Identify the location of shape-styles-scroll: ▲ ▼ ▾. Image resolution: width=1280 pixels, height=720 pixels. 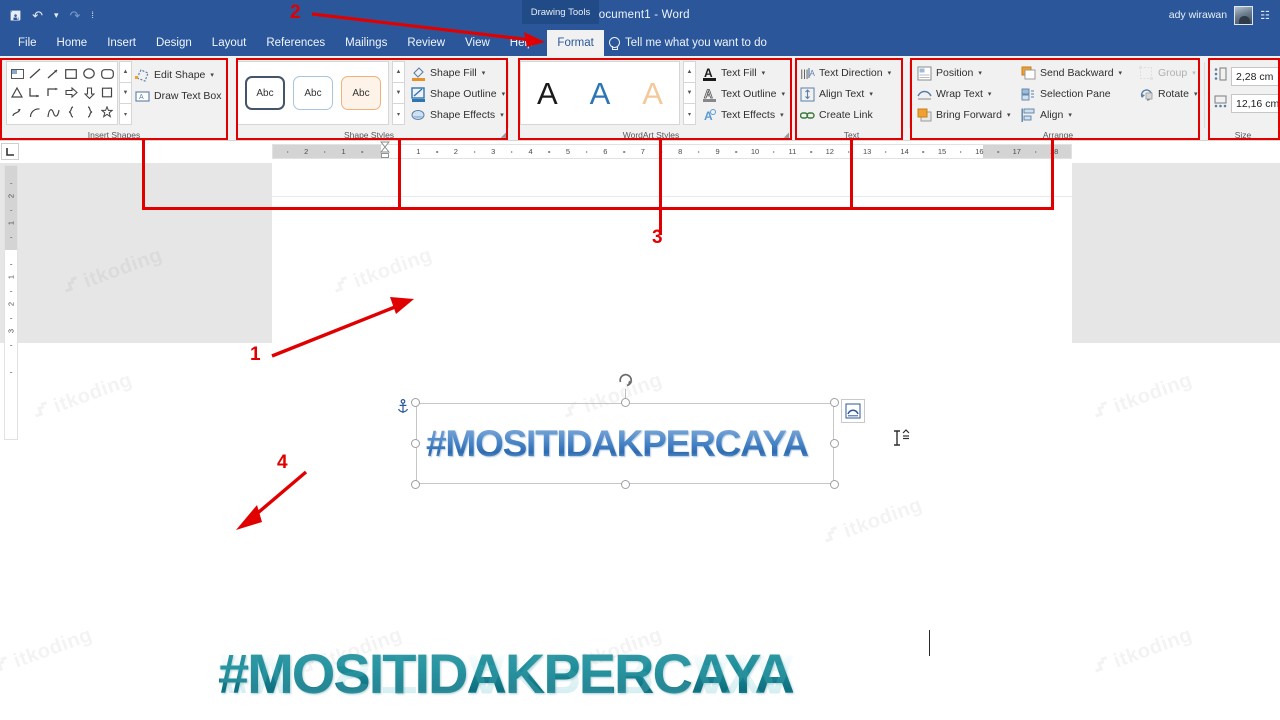
(398, 93).